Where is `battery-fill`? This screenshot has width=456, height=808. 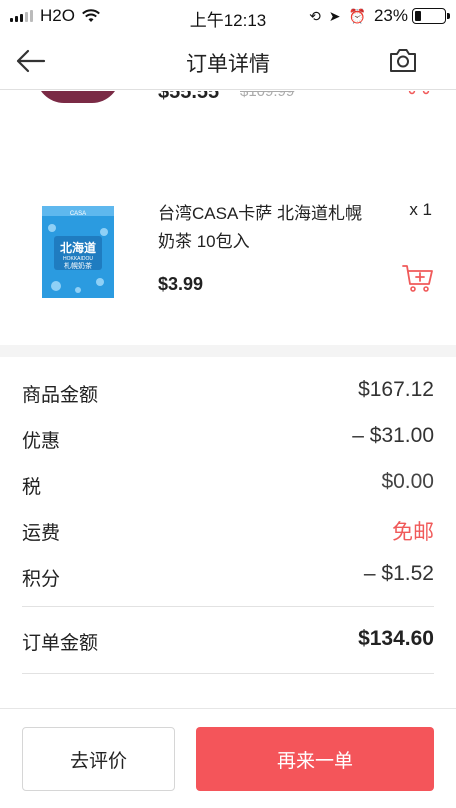 battery-fill is located at coordinates (418, 16).